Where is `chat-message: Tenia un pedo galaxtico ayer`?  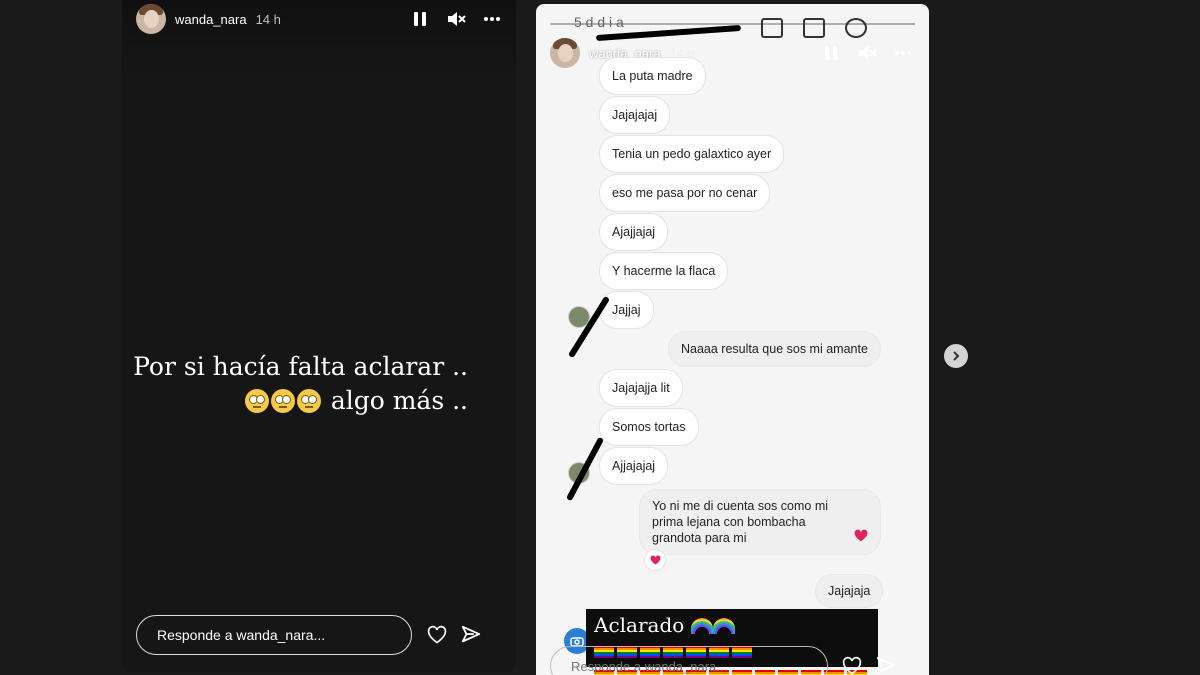 chat-message: Tenia un pedo galaxtico ayer is located at coordinates (692, 154).